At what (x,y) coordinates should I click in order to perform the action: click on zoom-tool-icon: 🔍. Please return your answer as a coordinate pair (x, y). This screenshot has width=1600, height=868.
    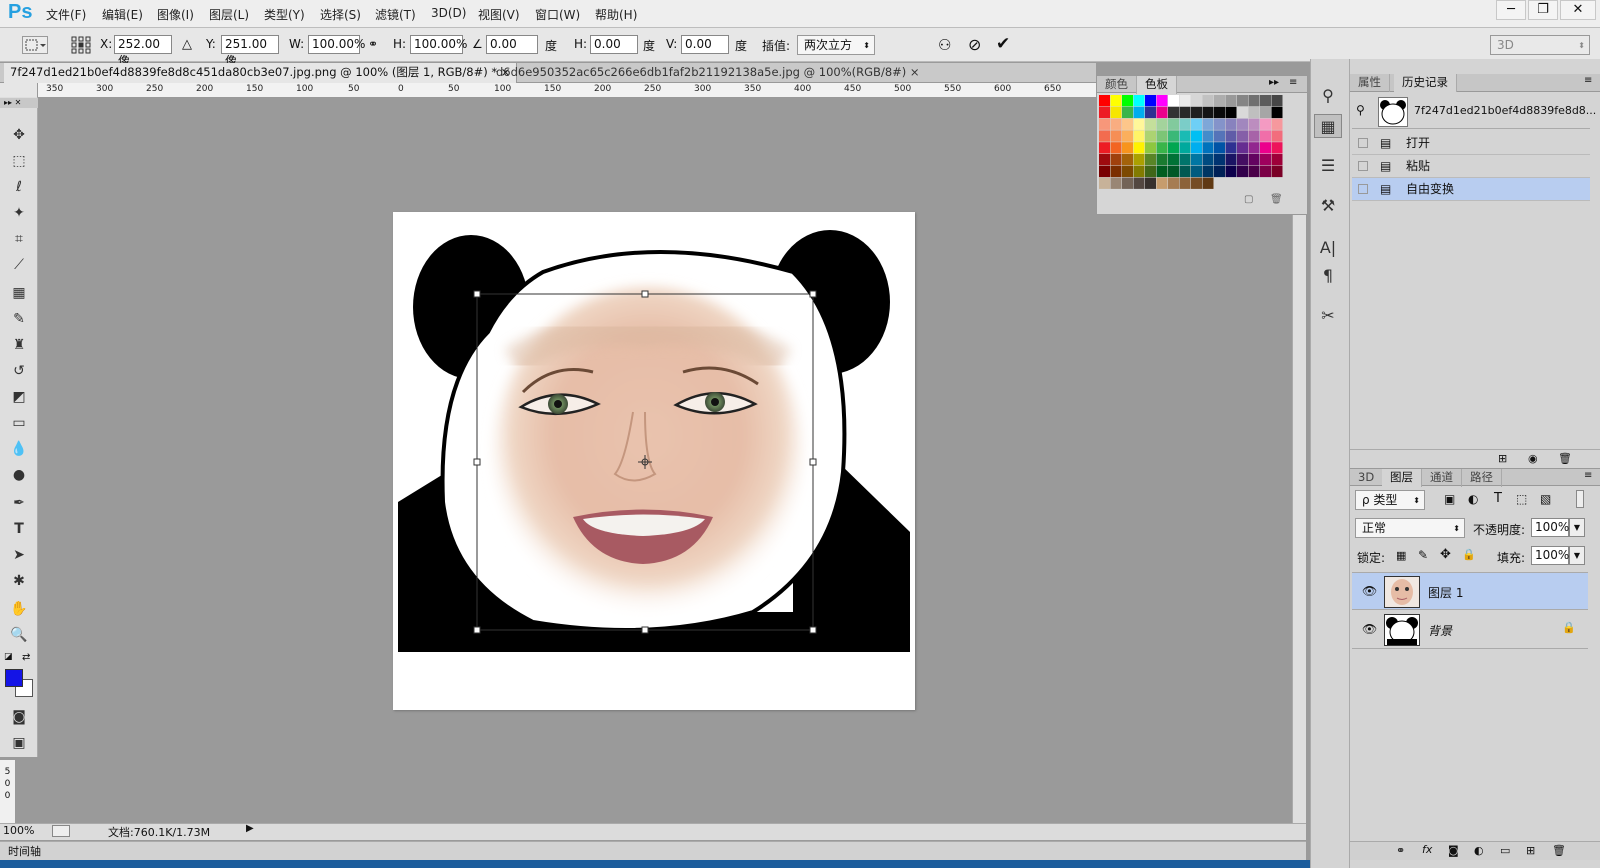
    Looking at the image, I should click on (19, 635).